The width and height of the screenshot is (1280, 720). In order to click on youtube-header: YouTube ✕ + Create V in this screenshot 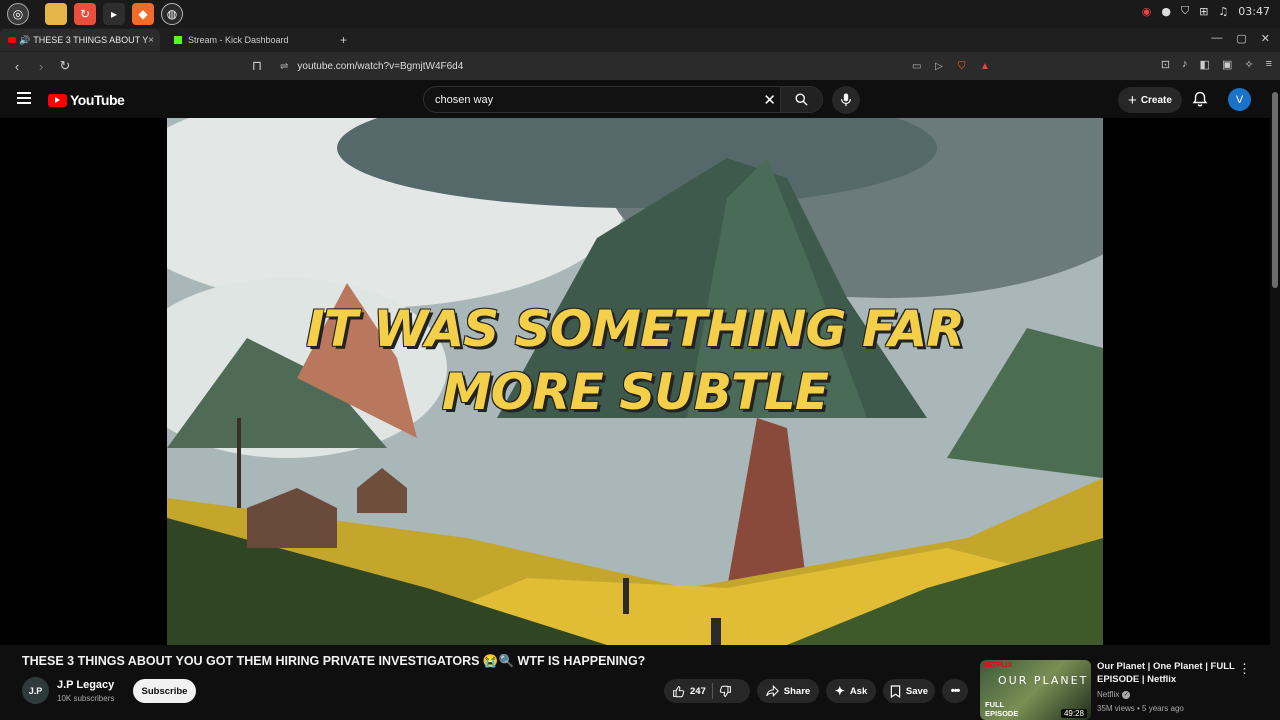, I will do `click(635, 99)`.